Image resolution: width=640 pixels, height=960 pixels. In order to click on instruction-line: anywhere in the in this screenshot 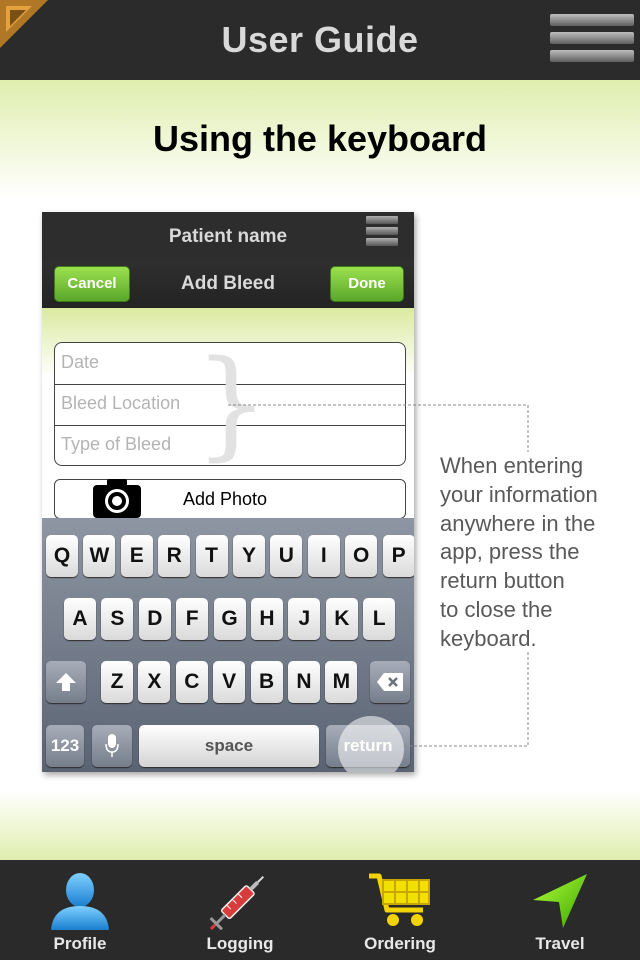, I will do `click(518, 523)`.